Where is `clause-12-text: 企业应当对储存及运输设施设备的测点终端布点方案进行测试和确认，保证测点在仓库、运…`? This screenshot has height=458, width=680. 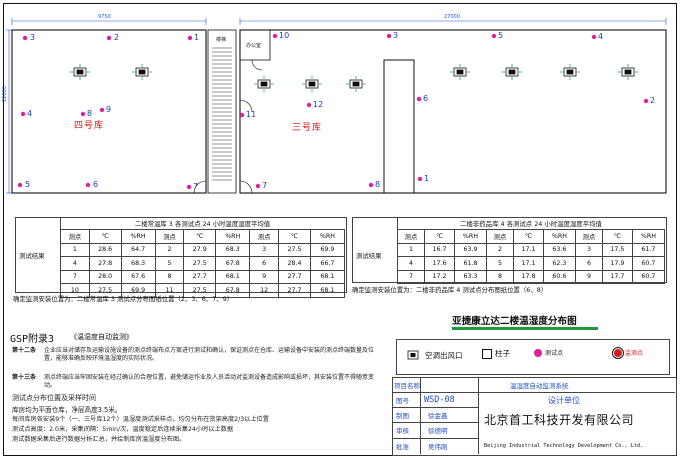
clause-12-text: 企业应当对储存及运输设施设备的测点终端布点方案进行测试和确认，保证测点在仓库、运… is located at coordinates (209, 354).